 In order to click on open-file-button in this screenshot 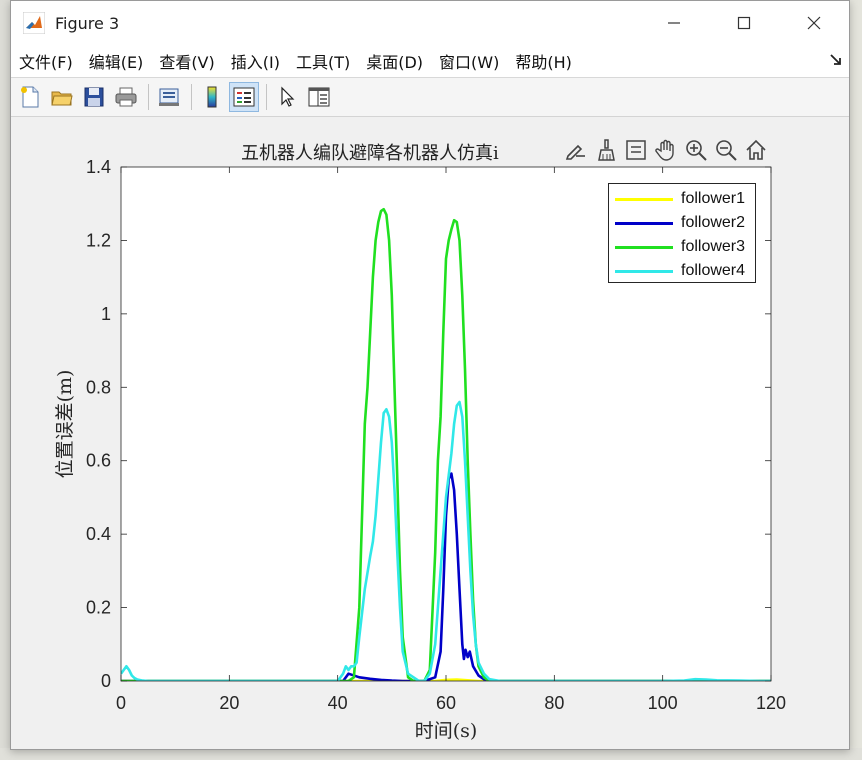, I will do `click(62, 97)`.